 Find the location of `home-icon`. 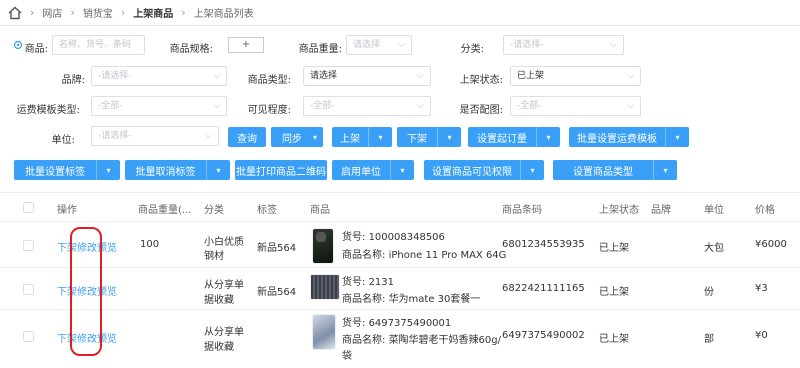

home-icon is located at coordinates (15, 13).